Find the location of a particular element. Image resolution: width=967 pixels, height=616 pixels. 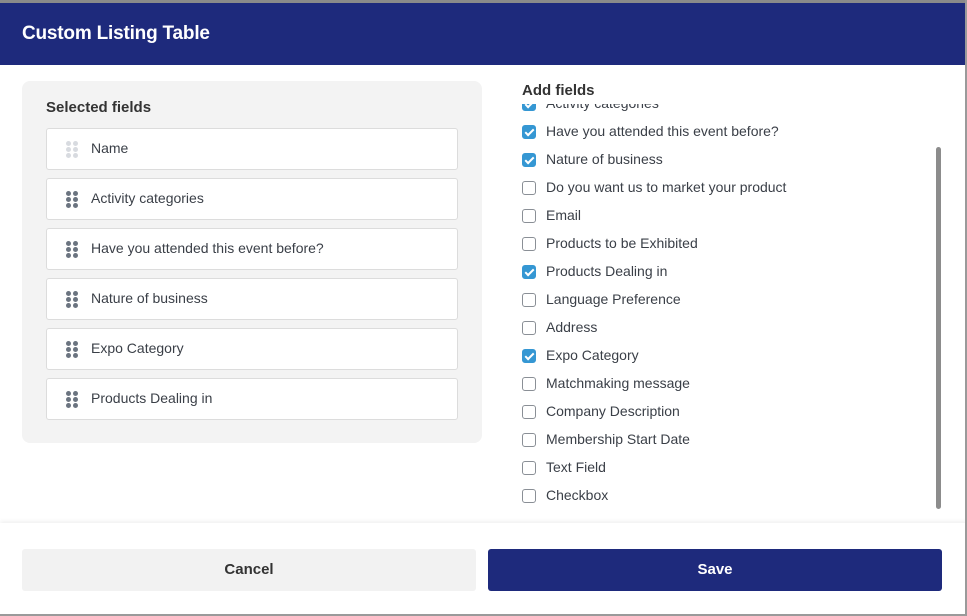

selected-field-label: Expo Category is located at coordinates (137, 348).